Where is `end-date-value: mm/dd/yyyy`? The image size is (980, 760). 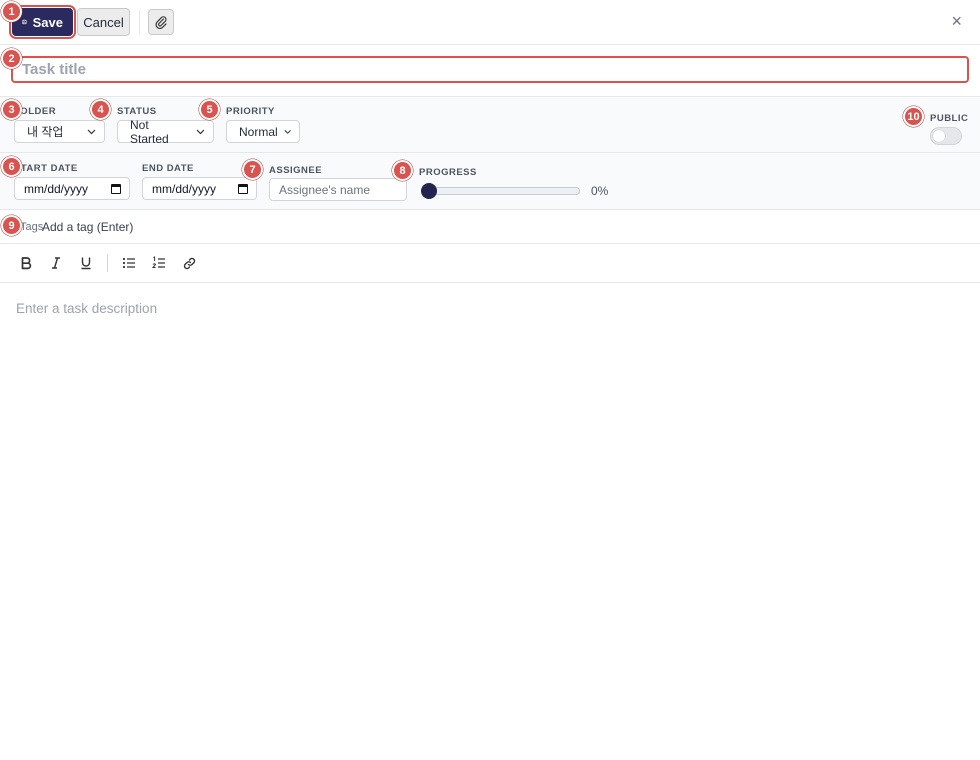
end-date-value: mm/dd/yyyy is located at coordinates (184, 188).